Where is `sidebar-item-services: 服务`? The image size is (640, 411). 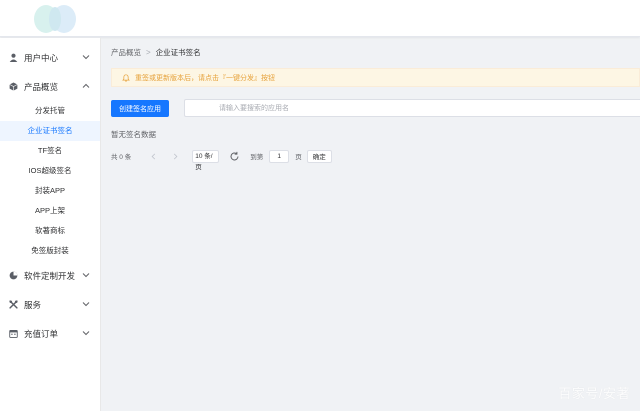
sidebar-item-services: 服务 is located at coordinates (50, 304).